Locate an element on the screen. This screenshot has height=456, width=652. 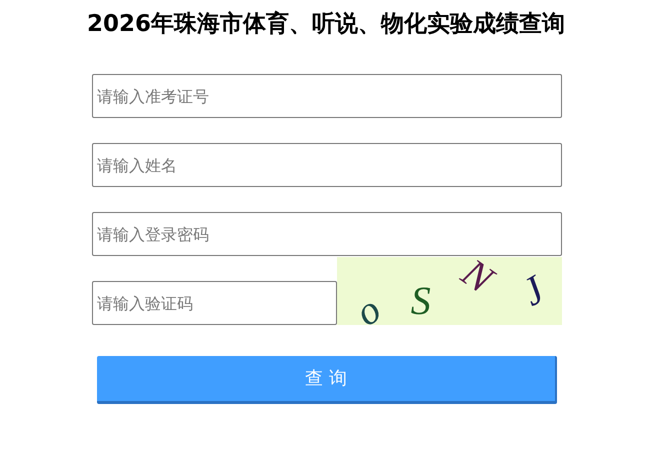
captcha-character: J is located at coordinates (532, 291).